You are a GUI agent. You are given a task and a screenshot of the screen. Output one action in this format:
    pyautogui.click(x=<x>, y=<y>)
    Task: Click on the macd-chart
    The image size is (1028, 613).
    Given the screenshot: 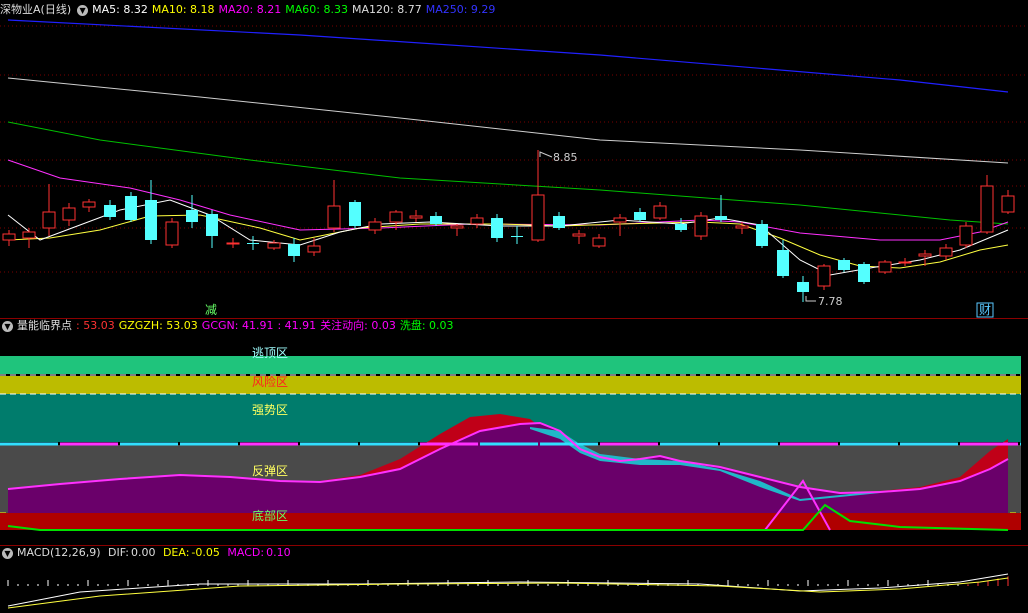 What is the action you would take?
    pyautogui.click(x=514, y=579)
    